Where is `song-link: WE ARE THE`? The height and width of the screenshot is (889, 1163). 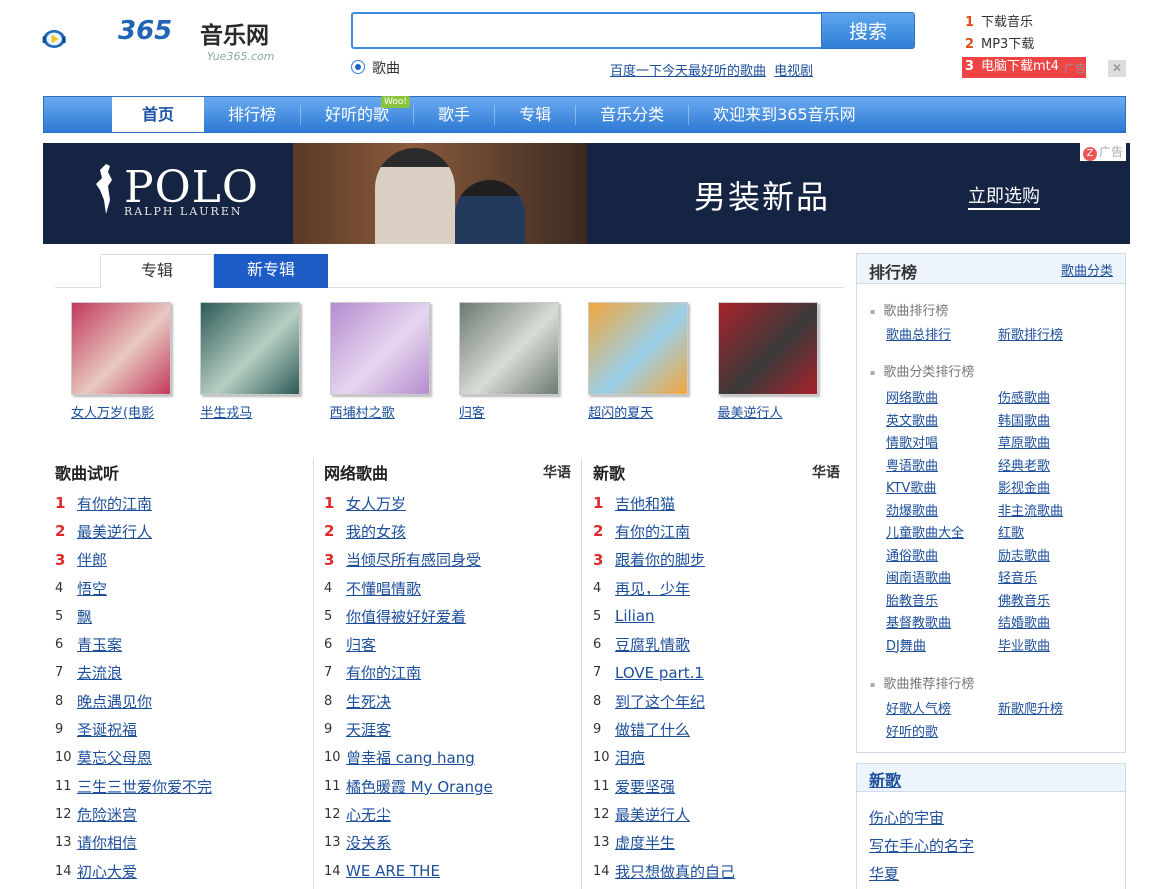 song-link: WE ARE THE is located at coordinates (393, 871).